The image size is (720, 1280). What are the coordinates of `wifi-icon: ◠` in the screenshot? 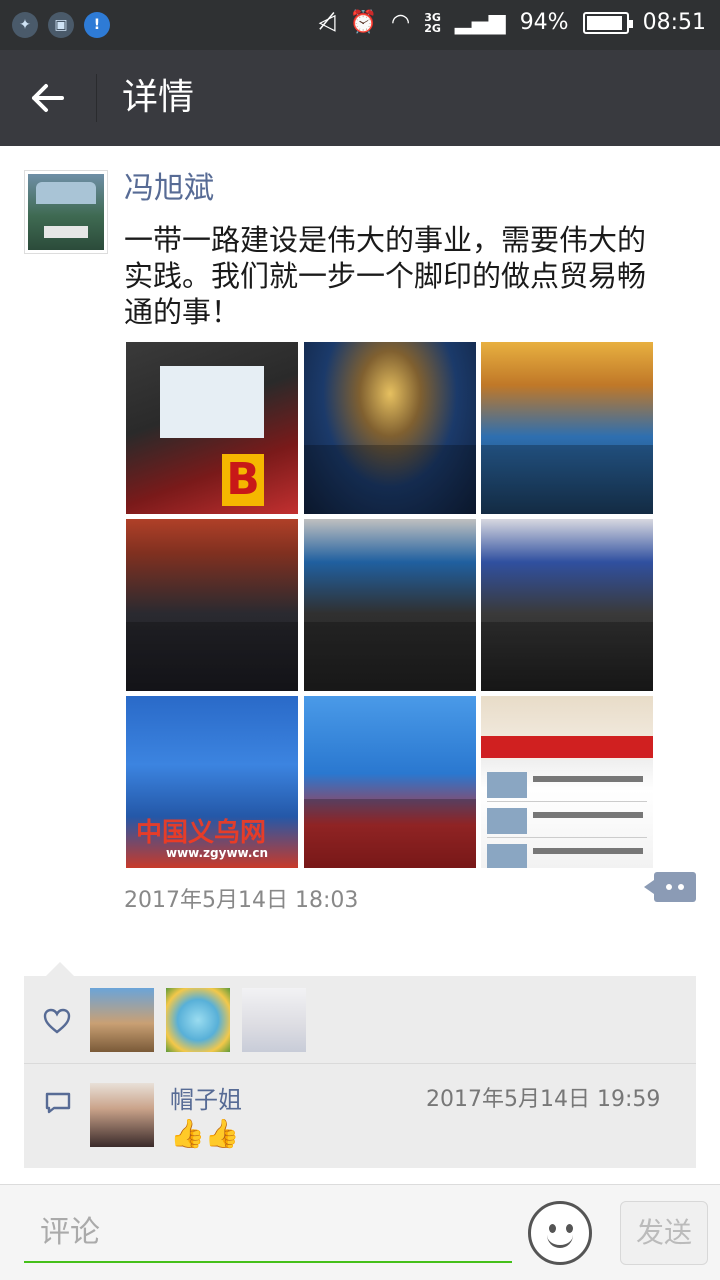 It's located at (401, 22).